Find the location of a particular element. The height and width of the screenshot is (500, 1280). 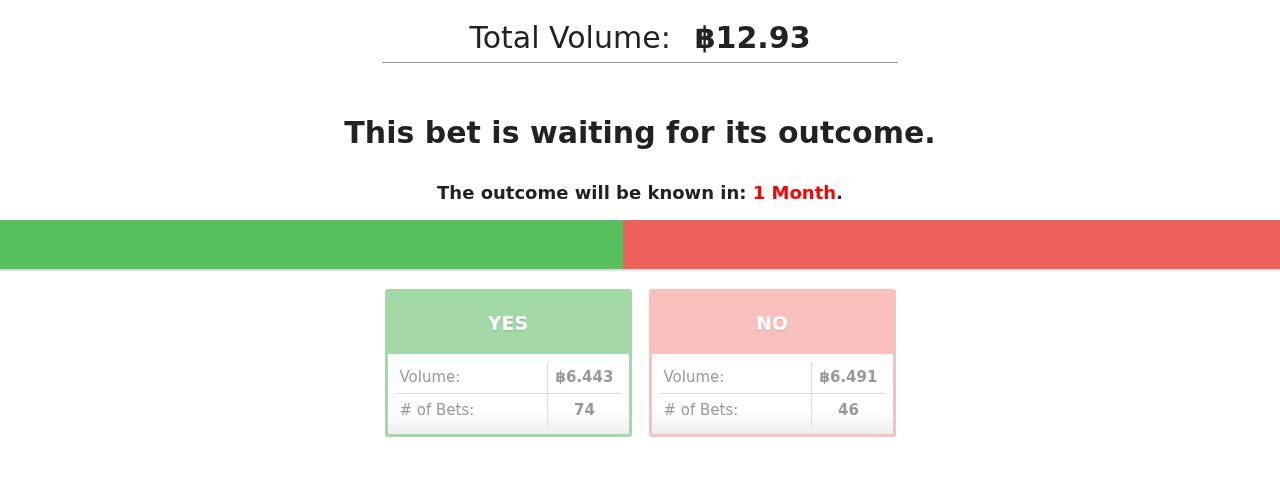

stat-value: ฿6.443 is located at coordinates (584, 377).